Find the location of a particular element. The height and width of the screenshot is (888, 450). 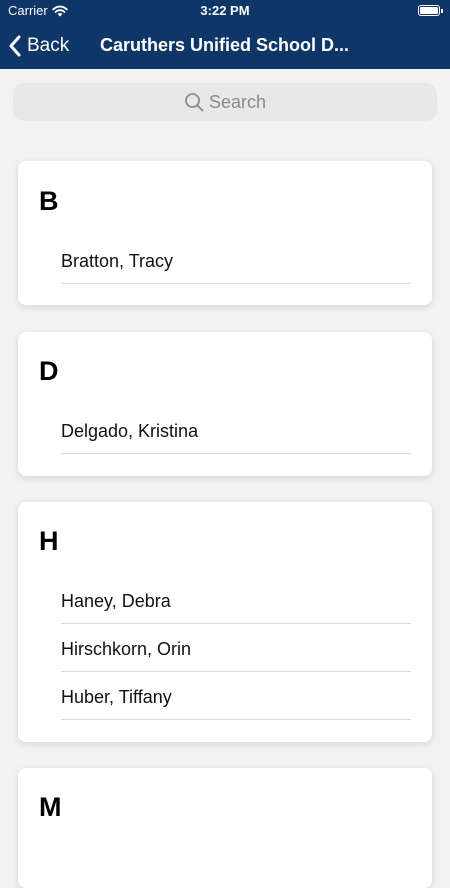

list-item: Huber, Tiffany is located at coordinates (236, 696).